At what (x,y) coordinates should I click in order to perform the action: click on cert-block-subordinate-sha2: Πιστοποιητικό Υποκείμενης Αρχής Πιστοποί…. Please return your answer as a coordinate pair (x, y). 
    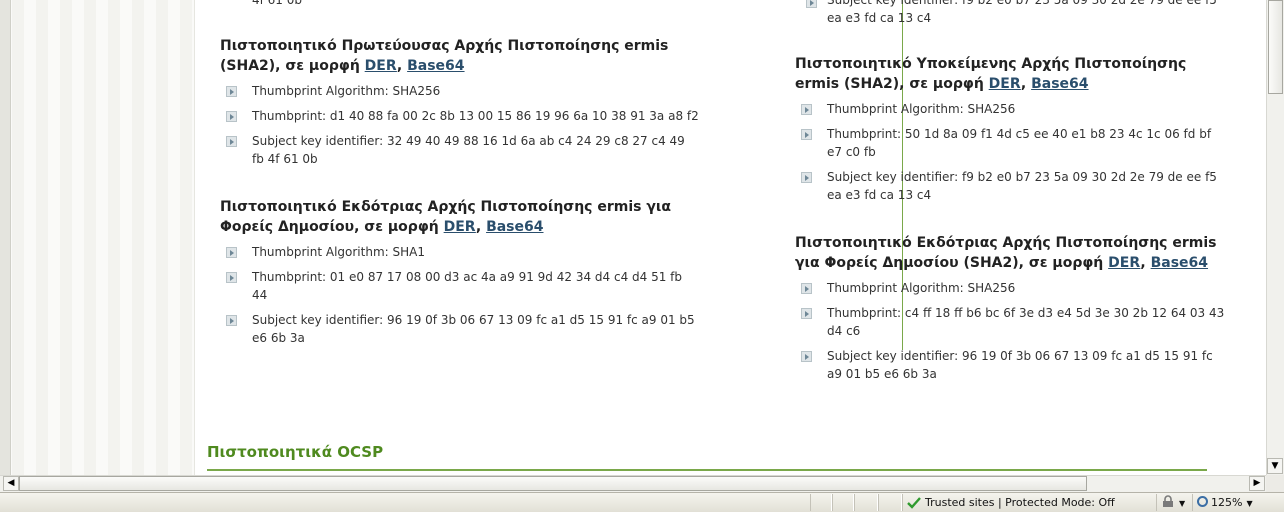
    Looking at the image, I should click on (1010, 132).